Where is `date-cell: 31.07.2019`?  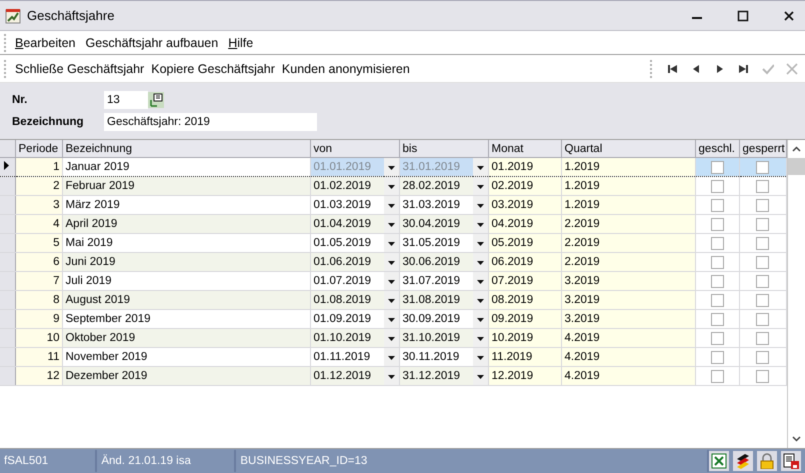 date-cell: 31.07.2019 is located at coordinates (436, 281).